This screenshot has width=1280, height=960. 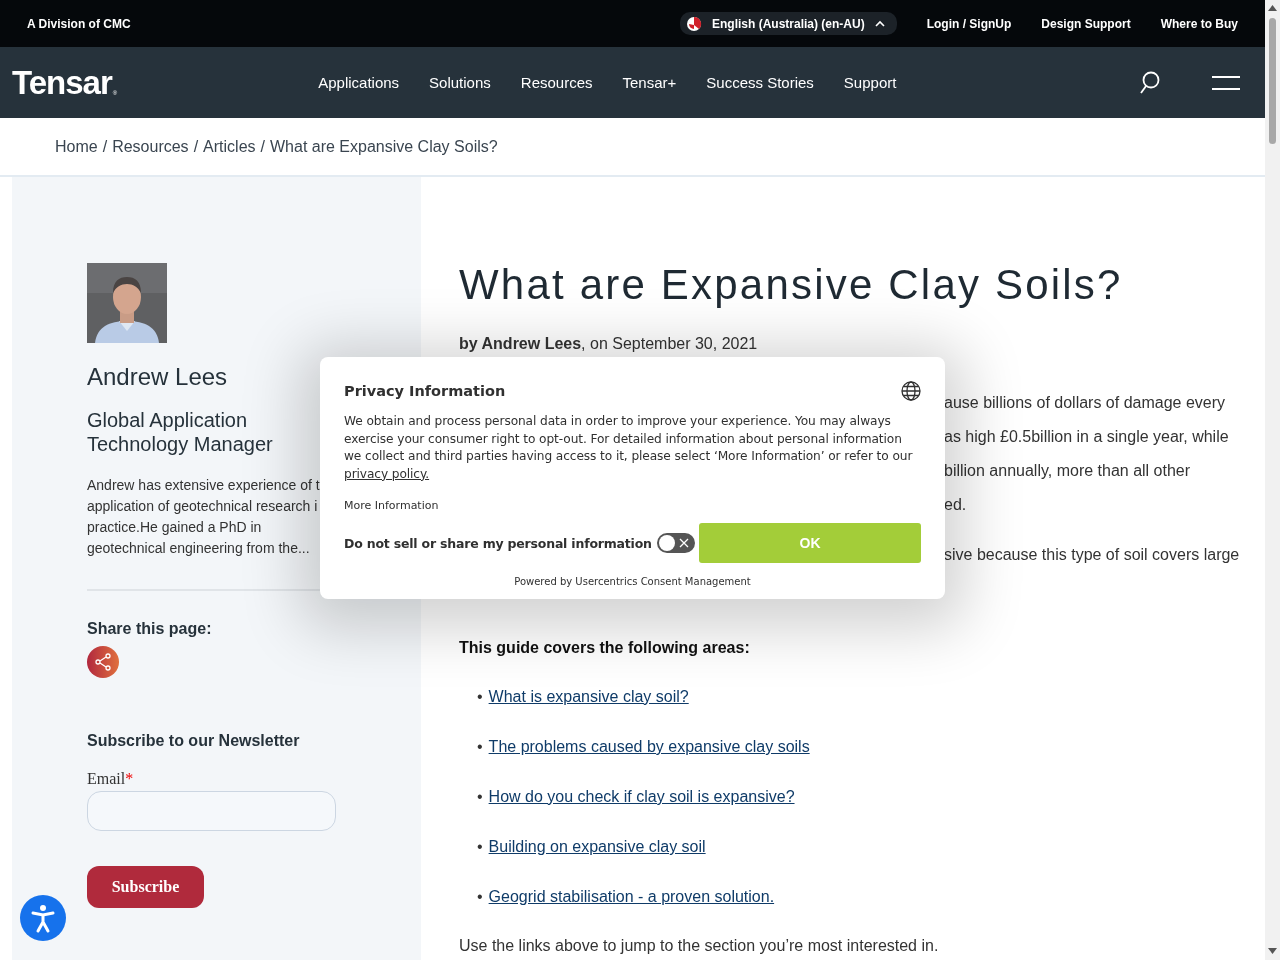 I want to click on more-information-link: More Information, so click(x=391, y=505).